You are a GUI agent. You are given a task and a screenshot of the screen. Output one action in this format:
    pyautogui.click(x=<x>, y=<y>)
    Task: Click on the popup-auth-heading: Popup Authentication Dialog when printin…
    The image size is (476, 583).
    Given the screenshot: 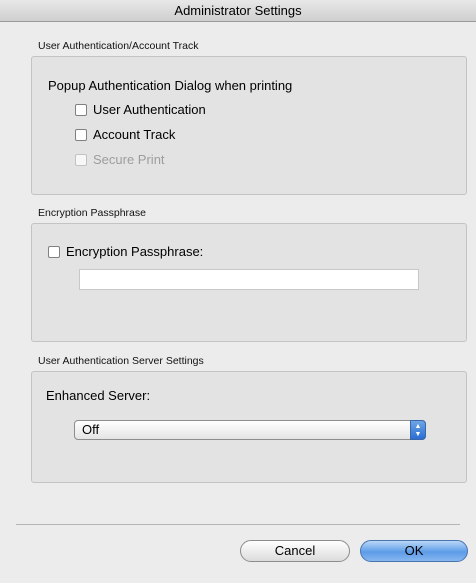 What is the action you would take?
    pyautogui.click(x=170, y=85)
    